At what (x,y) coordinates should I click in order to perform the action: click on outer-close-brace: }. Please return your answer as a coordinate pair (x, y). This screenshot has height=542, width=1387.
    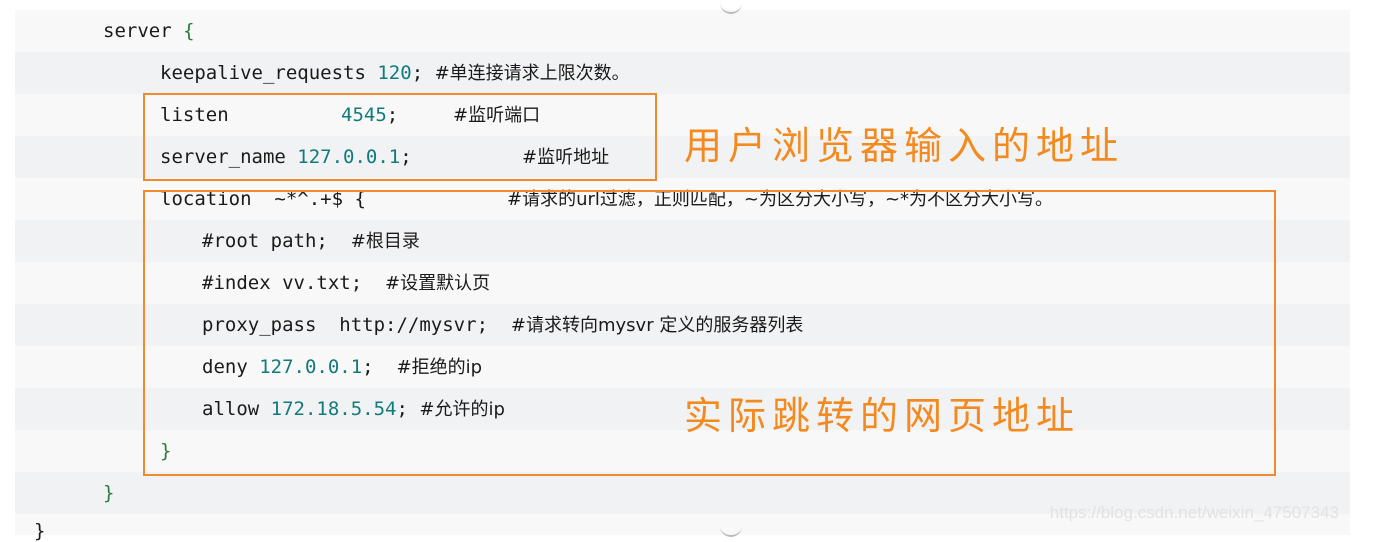
    Looking at the image, I should click on (40, 531).